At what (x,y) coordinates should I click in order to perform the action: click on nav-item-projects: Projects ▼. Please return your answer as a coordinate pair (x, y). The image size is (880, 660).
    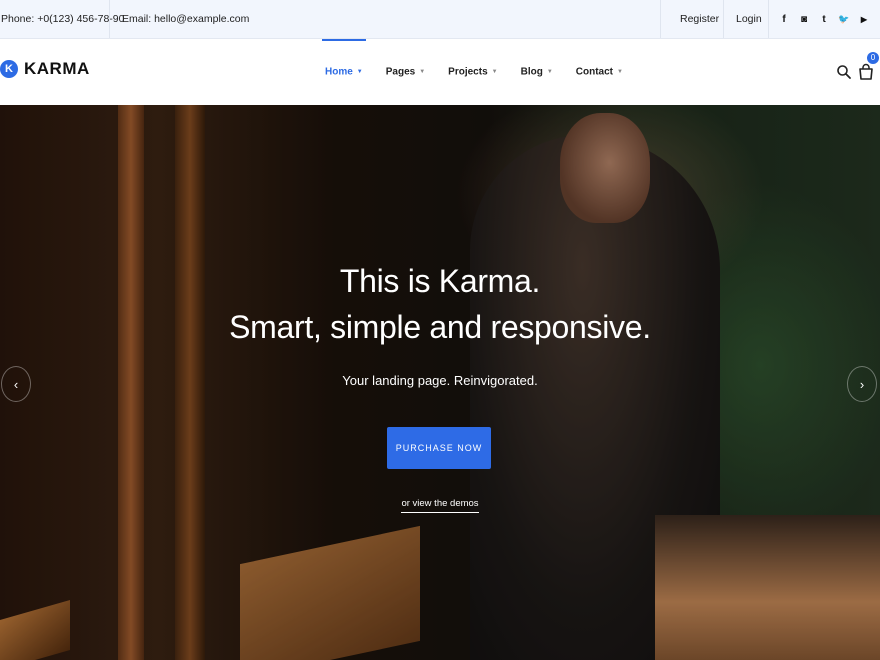
    Looking at the image, I should click on (472, 72).